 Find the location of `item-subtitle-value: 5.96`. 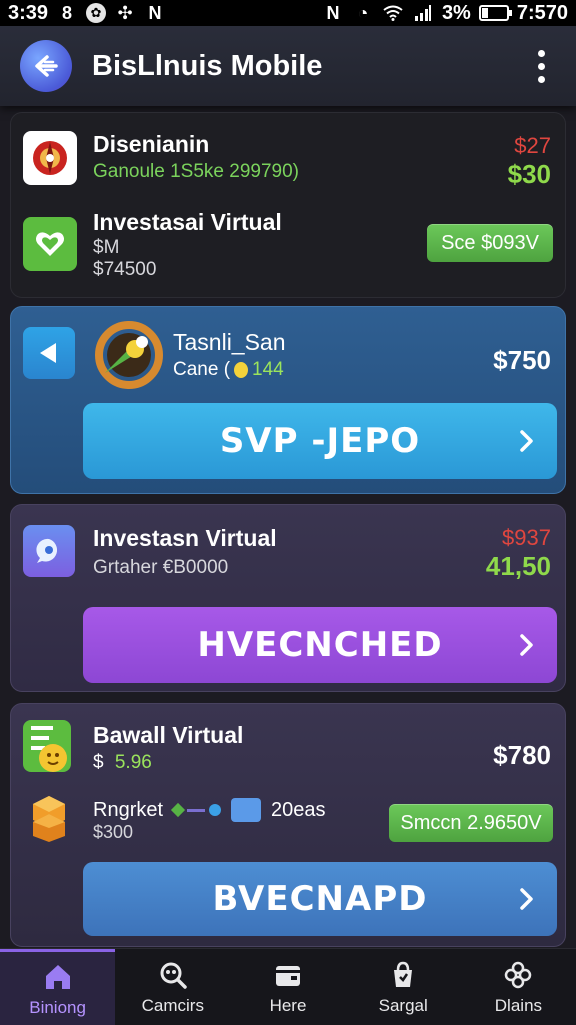

item-subtitle-value: 5.96 is located at coordinates (133, 762).